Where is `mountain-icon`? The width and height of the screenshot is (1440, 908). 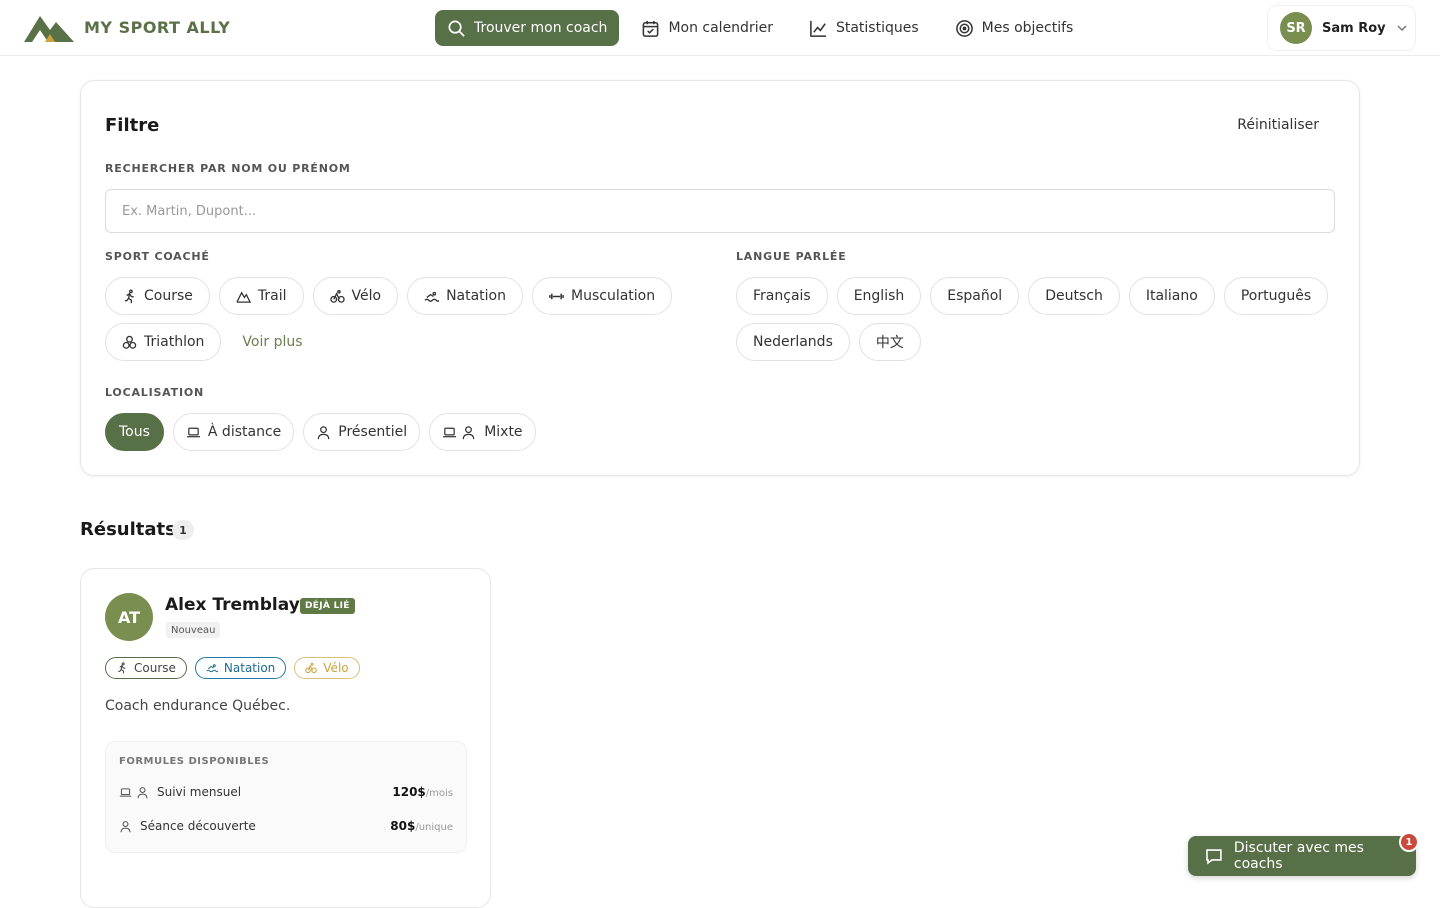 mountain-icon is located at coordinates (243, 296).